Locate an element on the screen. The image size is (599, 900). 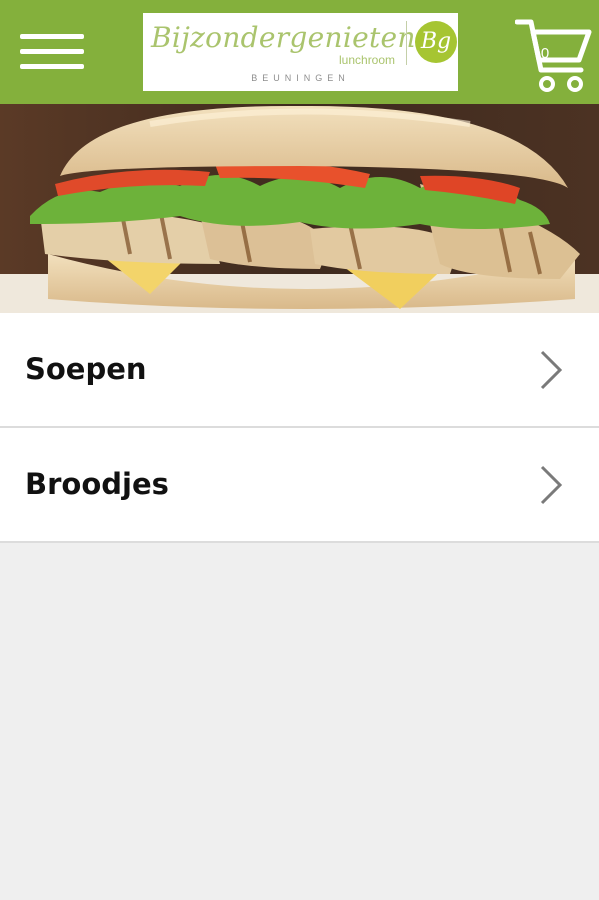
category-label: Soepen is located at coordinates (86, 369).